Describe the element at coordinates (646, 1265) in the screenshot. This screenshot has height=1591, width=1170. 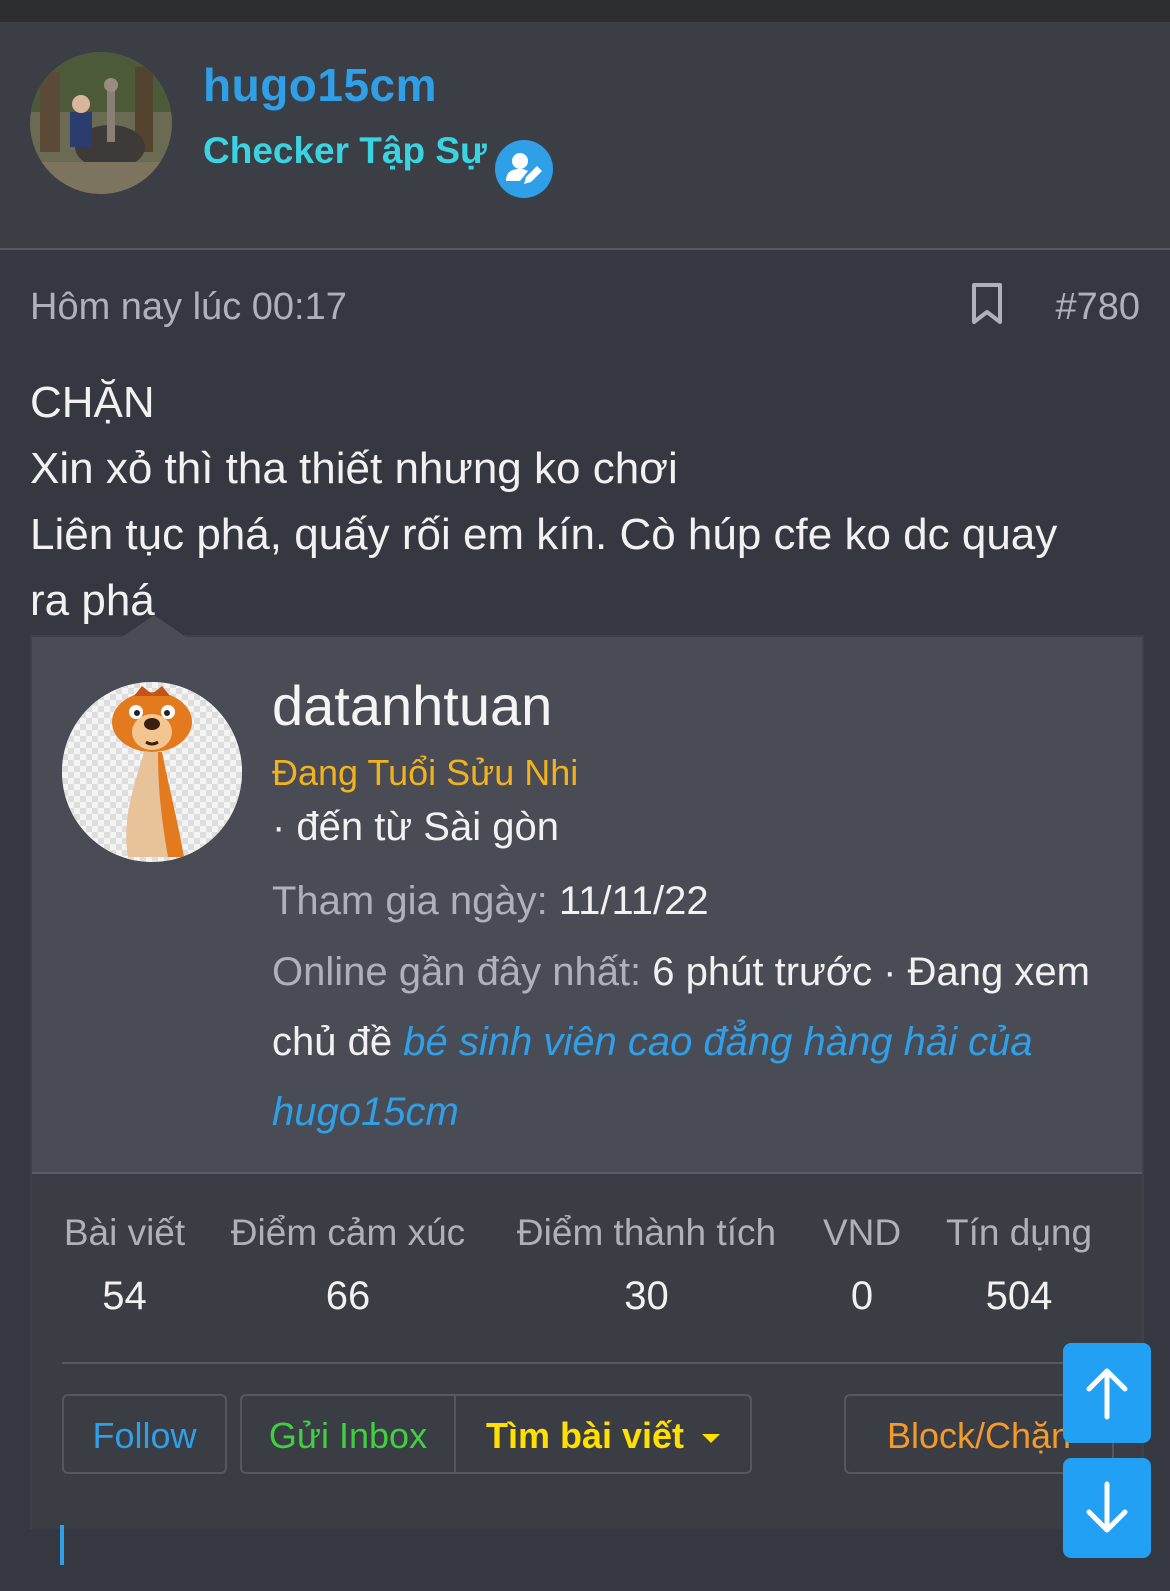
I see `stat-trophy-points: Điểm thành tích 30` at that location.